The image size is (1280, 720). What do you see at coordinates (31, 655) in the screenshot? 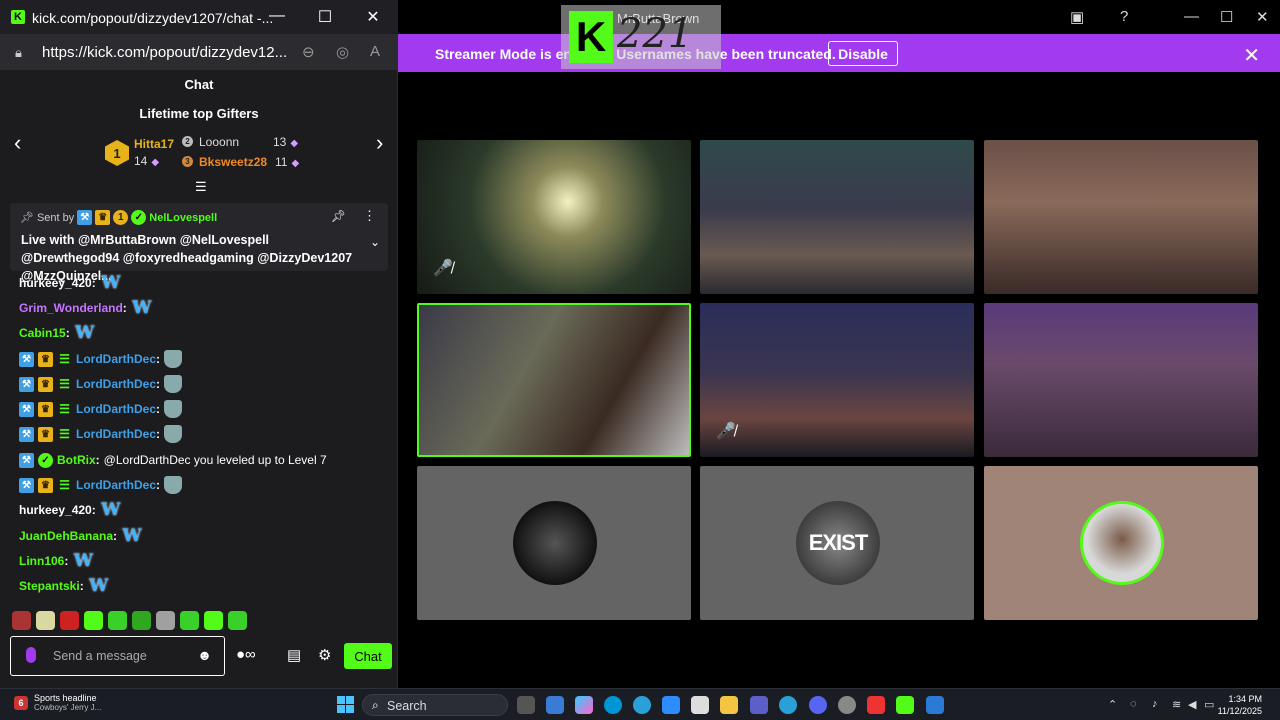
I see `microphone-icon` at bounding box center [31, 655].